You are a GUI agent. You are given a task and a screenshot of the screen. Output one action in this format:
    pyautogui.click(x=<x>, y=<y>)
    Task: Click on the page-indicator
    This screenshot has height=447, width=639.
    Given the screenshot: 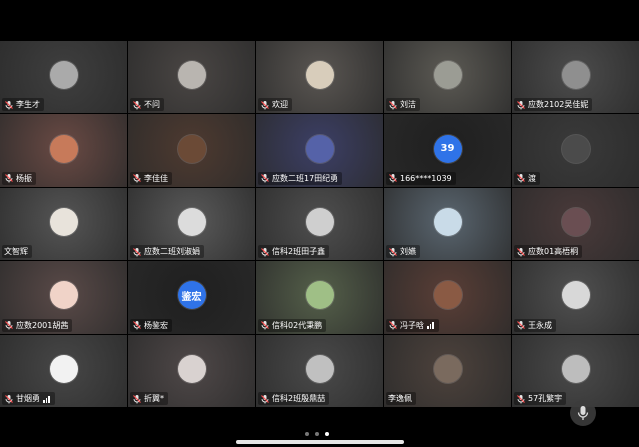 What is the action you would take?
    pyautogui.click(x=317, y=434)
    